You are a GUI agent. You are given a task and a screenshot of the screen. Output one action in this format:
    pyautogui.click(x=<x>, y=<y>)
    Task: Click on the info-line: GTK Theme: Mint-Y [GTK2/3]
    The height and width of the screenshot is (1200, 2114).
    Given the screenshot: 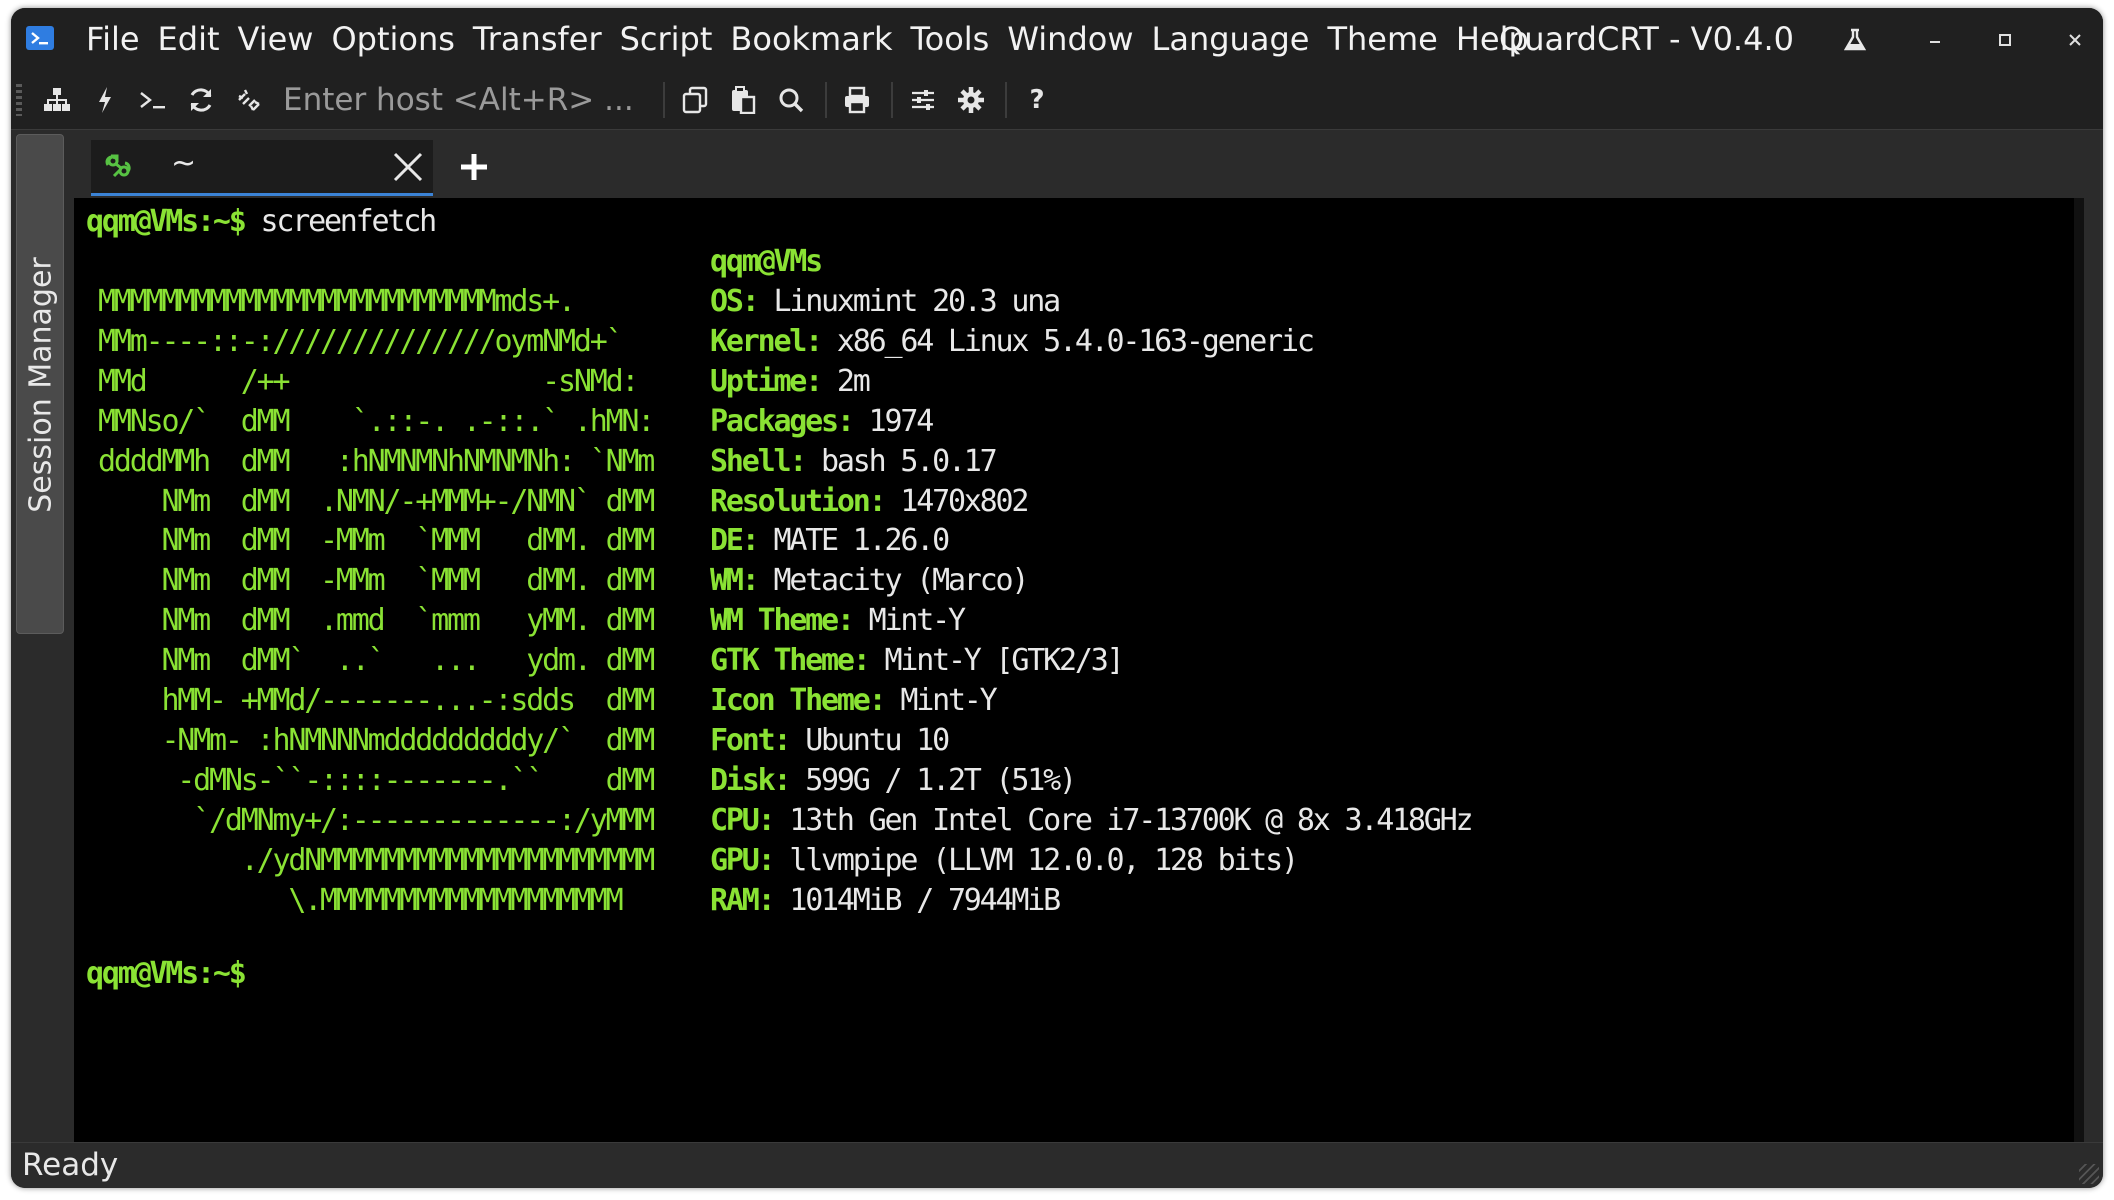 What is the action you would take?
    pyautogui.click(x=917, y=661)
    